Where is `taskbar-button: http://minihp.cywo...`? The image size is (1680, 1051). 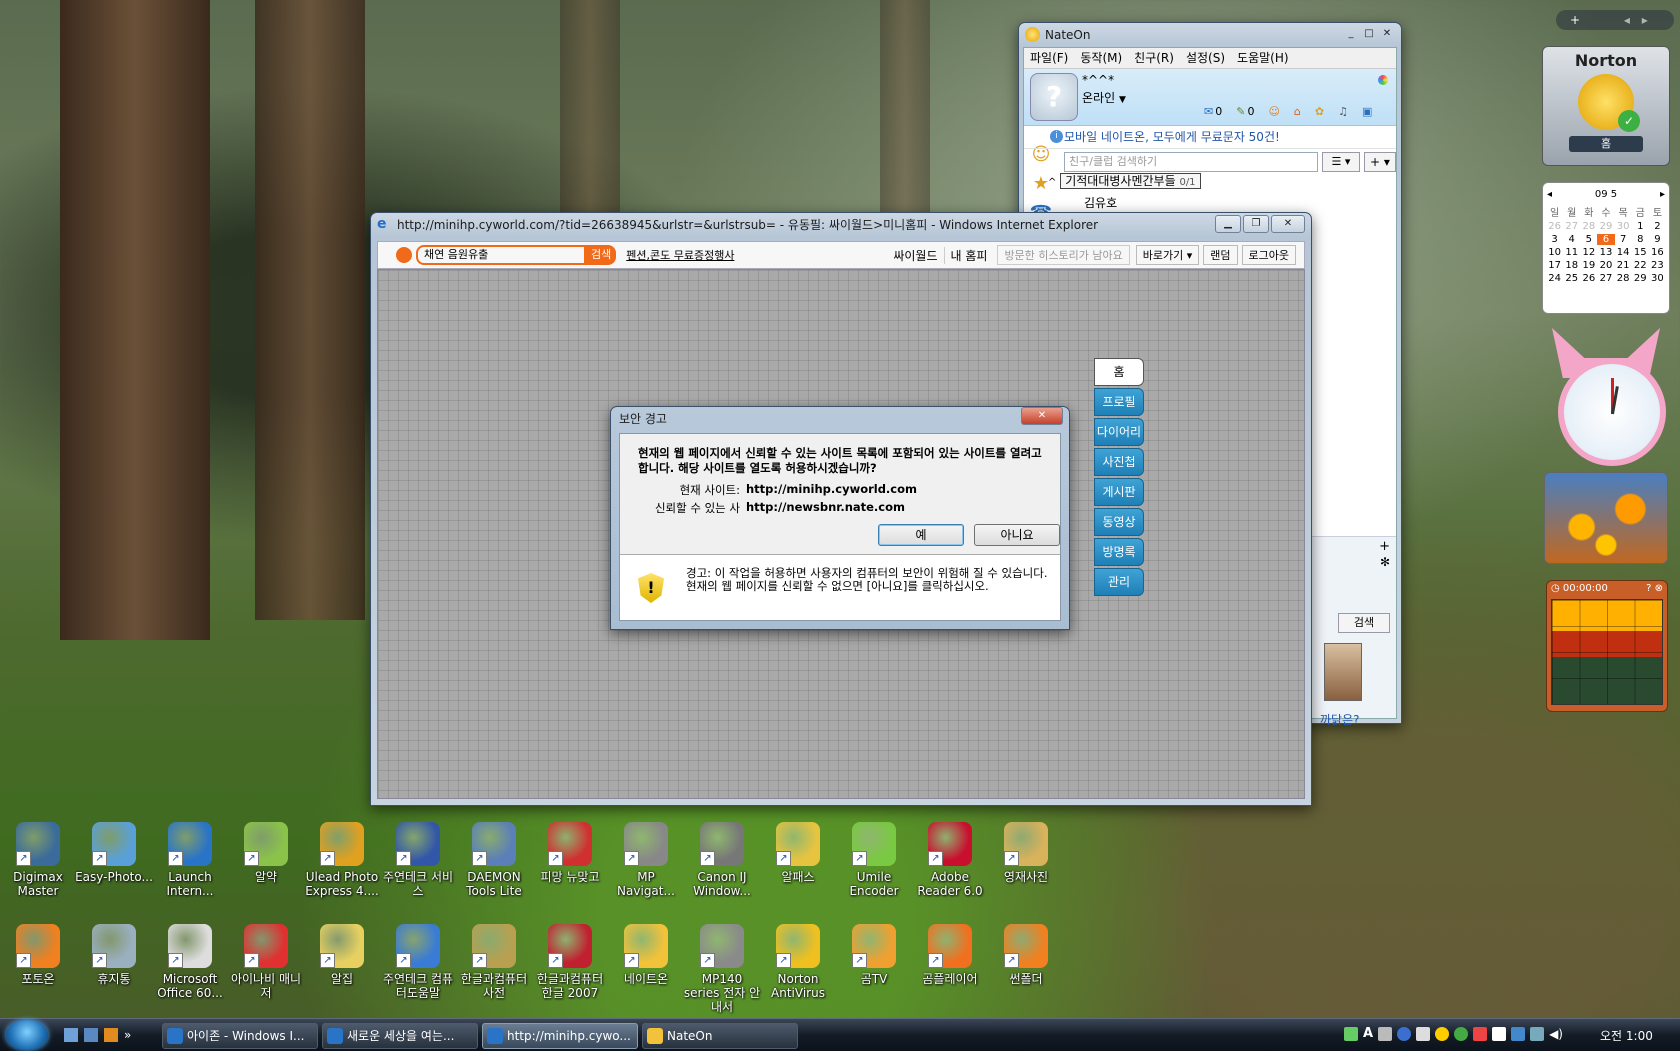 taskbar-button: http://minihp.cywo... is located at coordinates (560, 1036).